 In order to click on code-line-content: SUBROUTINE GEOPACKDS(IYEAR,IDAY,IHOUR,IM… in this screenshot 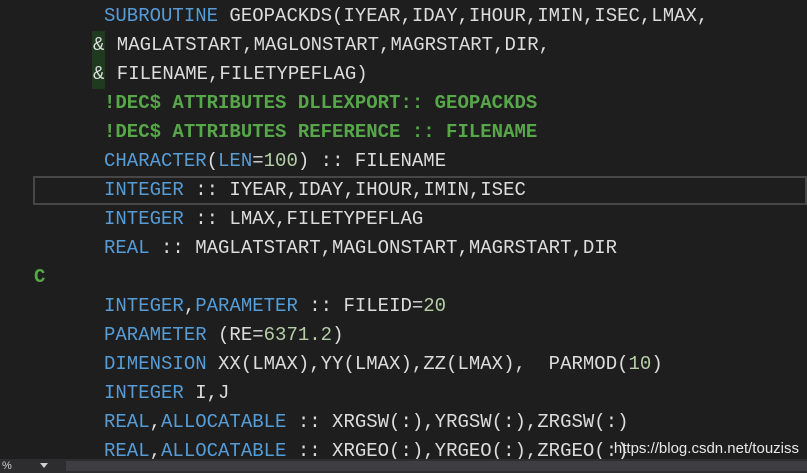, I will do `click(406, 16)`.